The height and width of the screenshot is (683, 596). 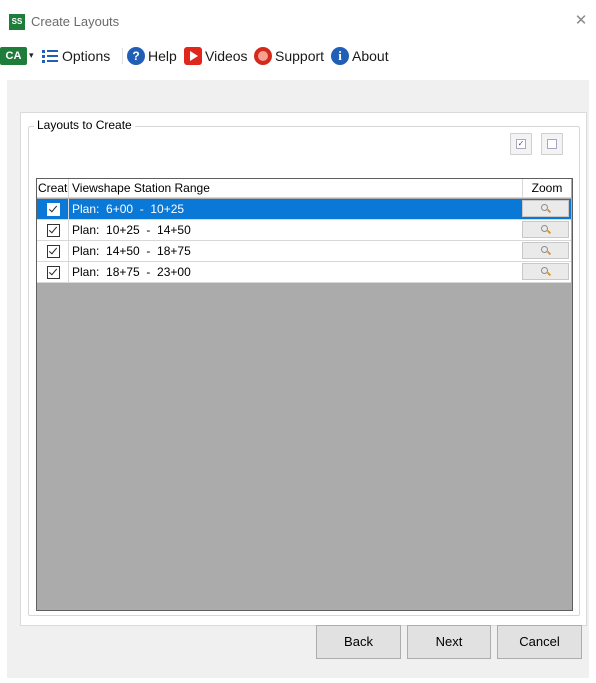 What do you see at coordinates (304, 209) in the screenshot?
I see `table-row: Plan: 6+00 - 10+25` at bounding box center [304, 209].